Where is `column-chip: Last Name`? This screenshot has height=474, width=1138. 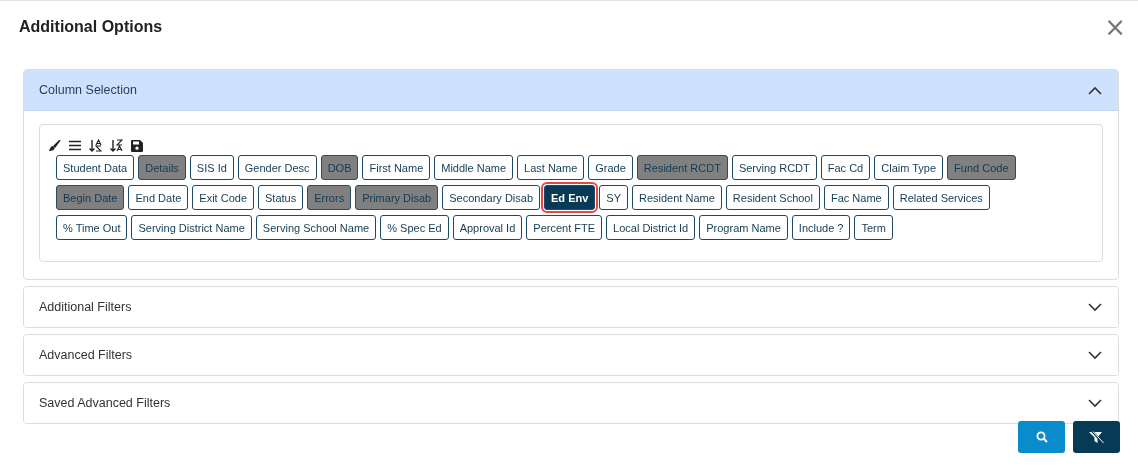 column-chip: Last Name is located at coordinates (551, 167).